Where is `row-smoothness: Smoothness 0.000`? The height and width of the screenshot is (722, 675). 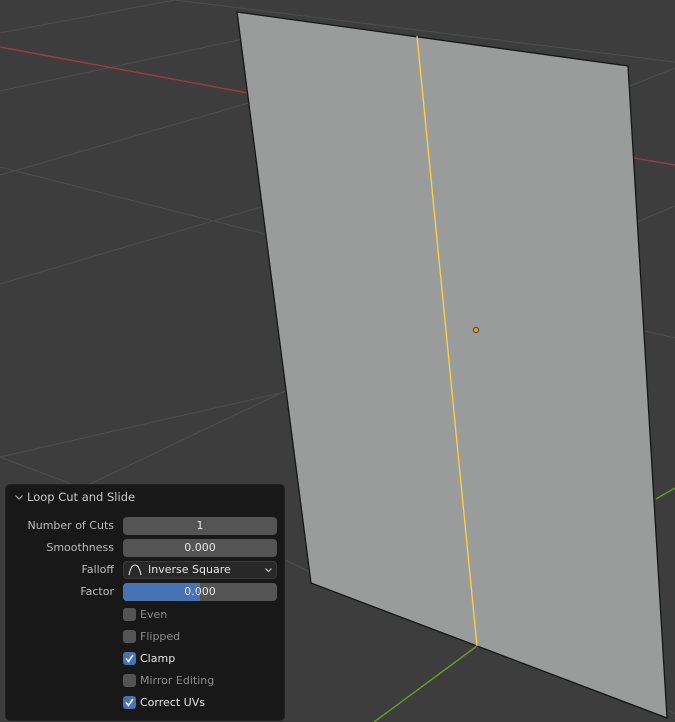 row-smoothness: Smoothness 0.000 is located at coordinates (145, 548).